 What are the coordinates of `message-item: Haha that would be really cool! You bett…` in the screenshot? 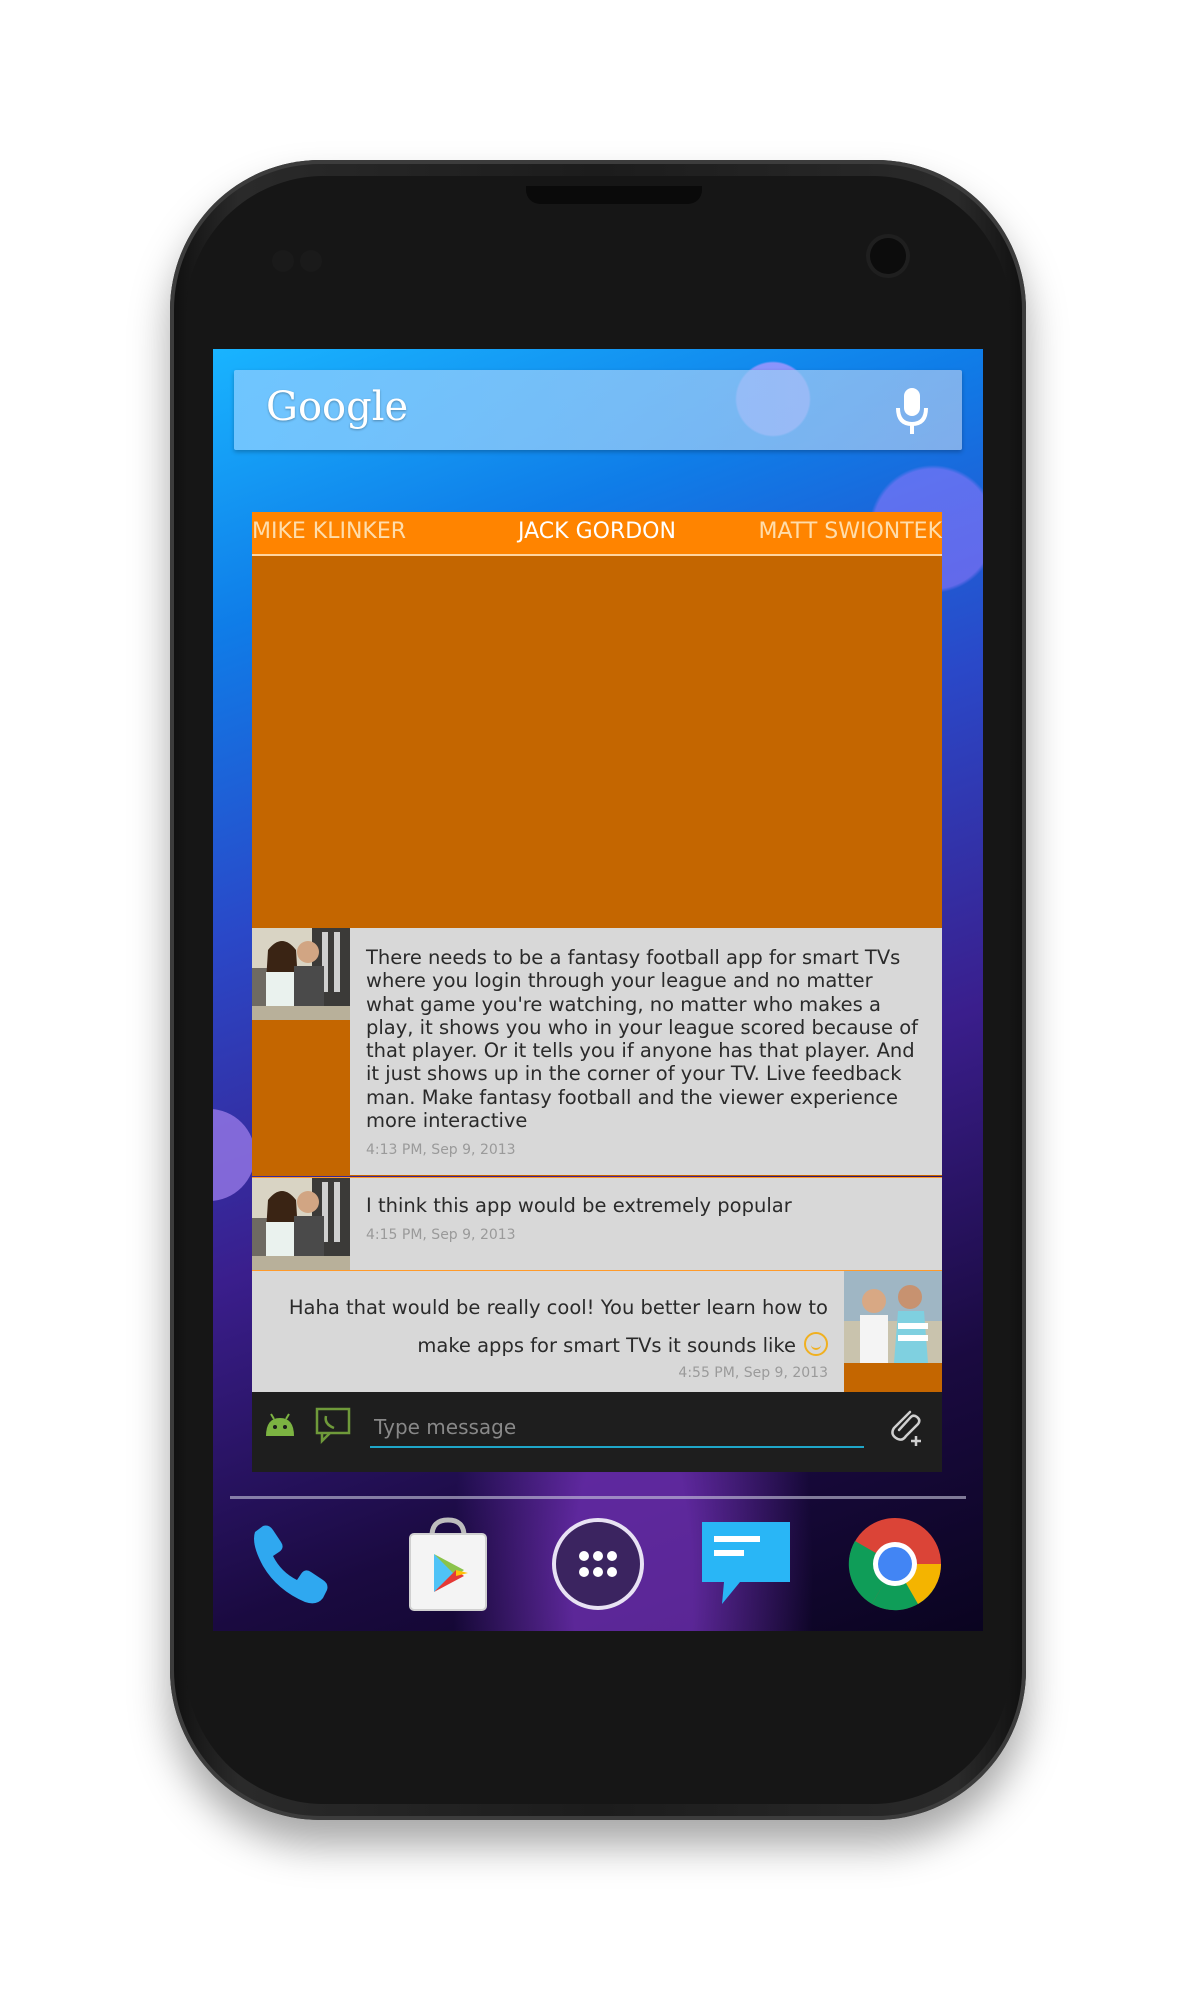 It's located at (597, 1331).